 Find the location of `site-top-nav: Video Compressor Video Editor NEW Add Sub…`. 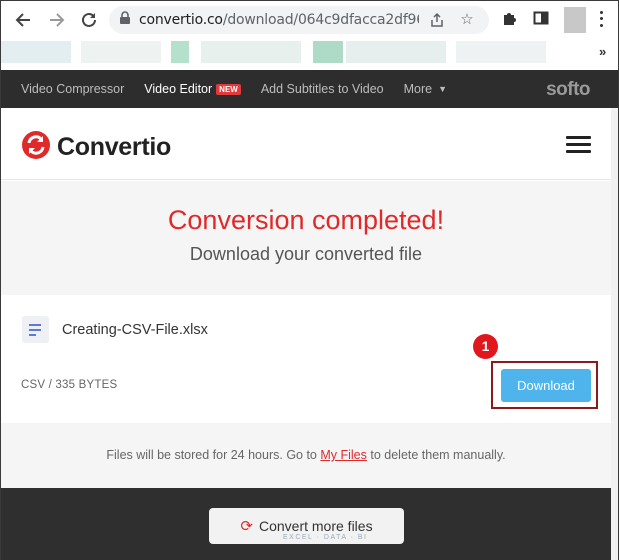

site-top-nav: Video Compressor Video Editor NEW Add Sub… is located at coordinates (309, 89).